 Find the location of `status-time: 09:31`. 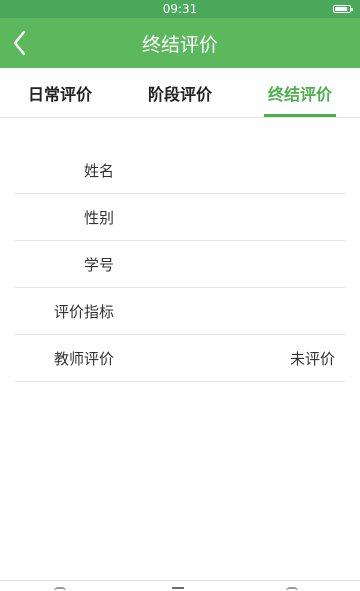

status-time: 09:31 is located at coordinates (180, 9).